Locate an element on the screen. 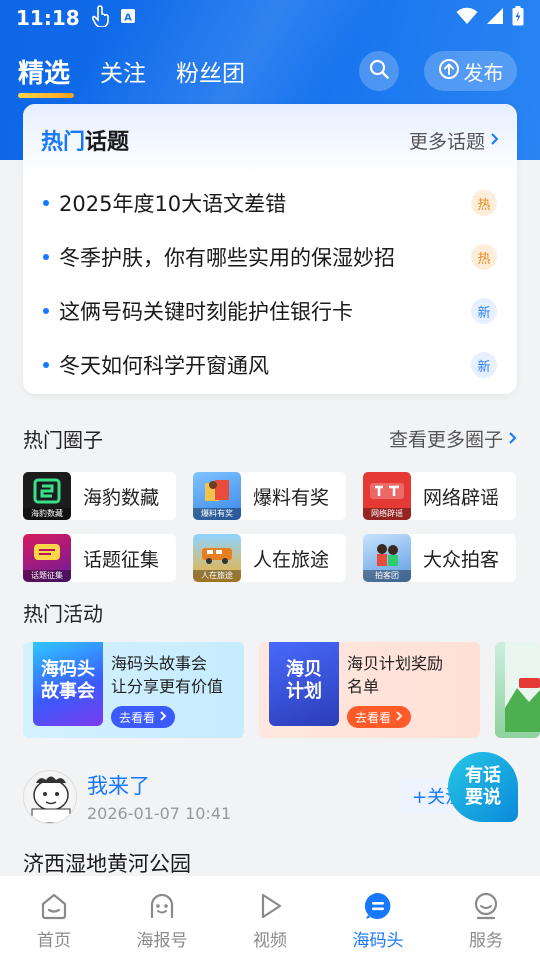  topic-item: 冬季护肤，你有哪些实用的保湿妙招 热 is located at coordinates (270, 257).